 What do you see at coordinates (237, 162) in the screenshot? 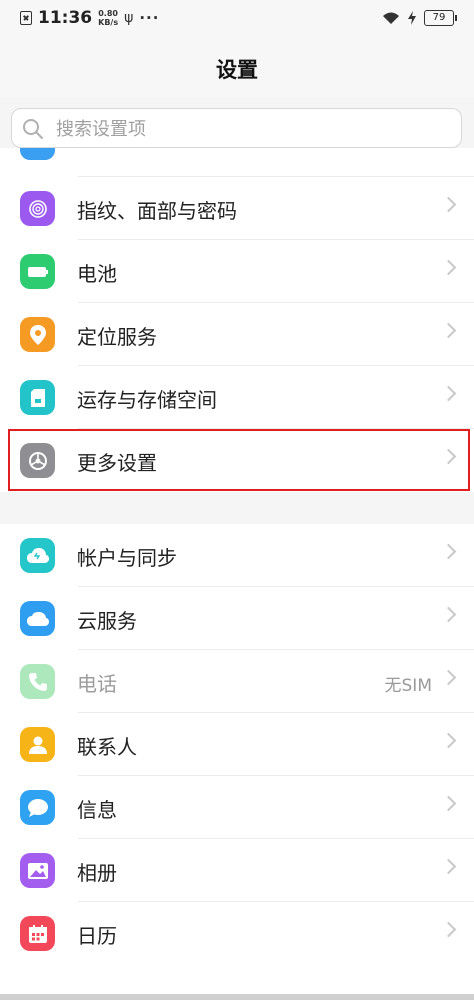
I see `list-item-partial` at bounding box center [237, 162].